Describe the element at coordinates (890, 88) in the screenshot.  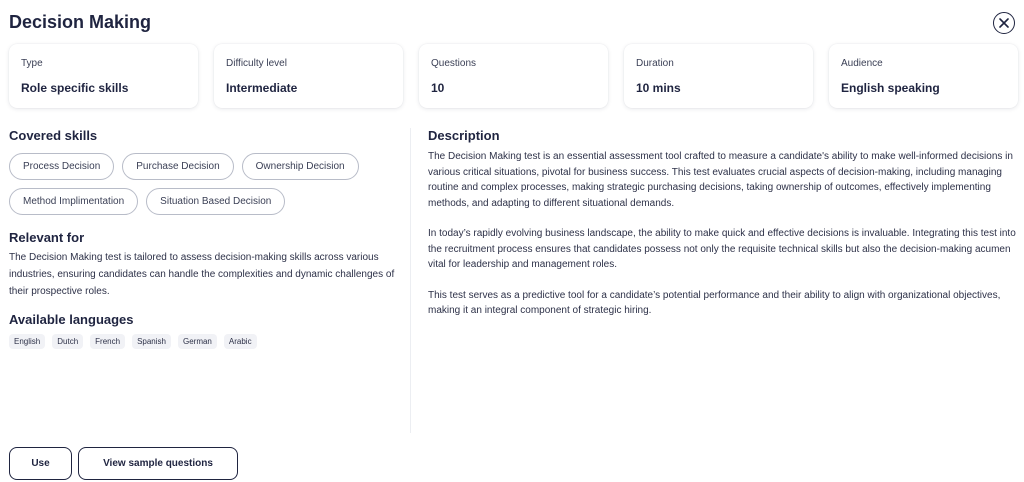
I see `card-value: English speaking` at that location.